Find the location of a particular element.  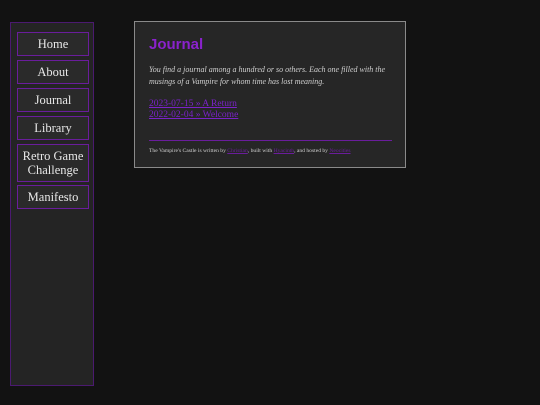

footer-host-link: Neocities is located at coordinates (339, 151).